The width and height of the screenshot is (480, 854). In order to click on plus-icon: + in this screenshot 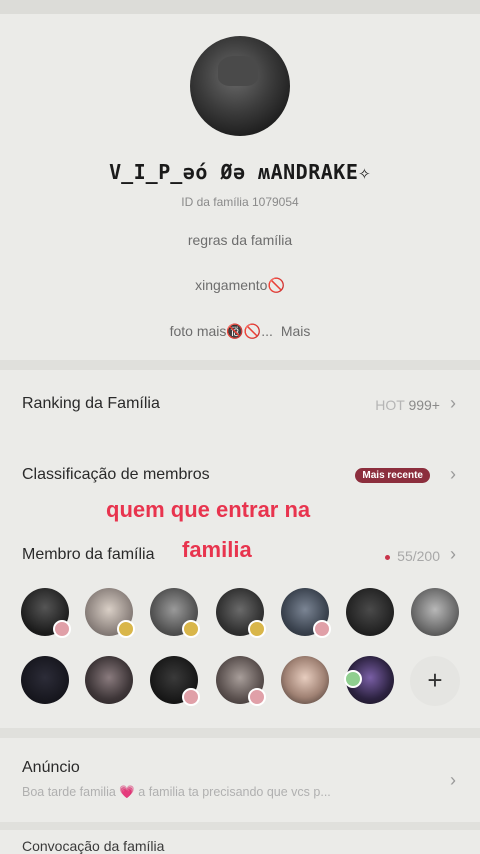, I will do `click(435, 680)`.